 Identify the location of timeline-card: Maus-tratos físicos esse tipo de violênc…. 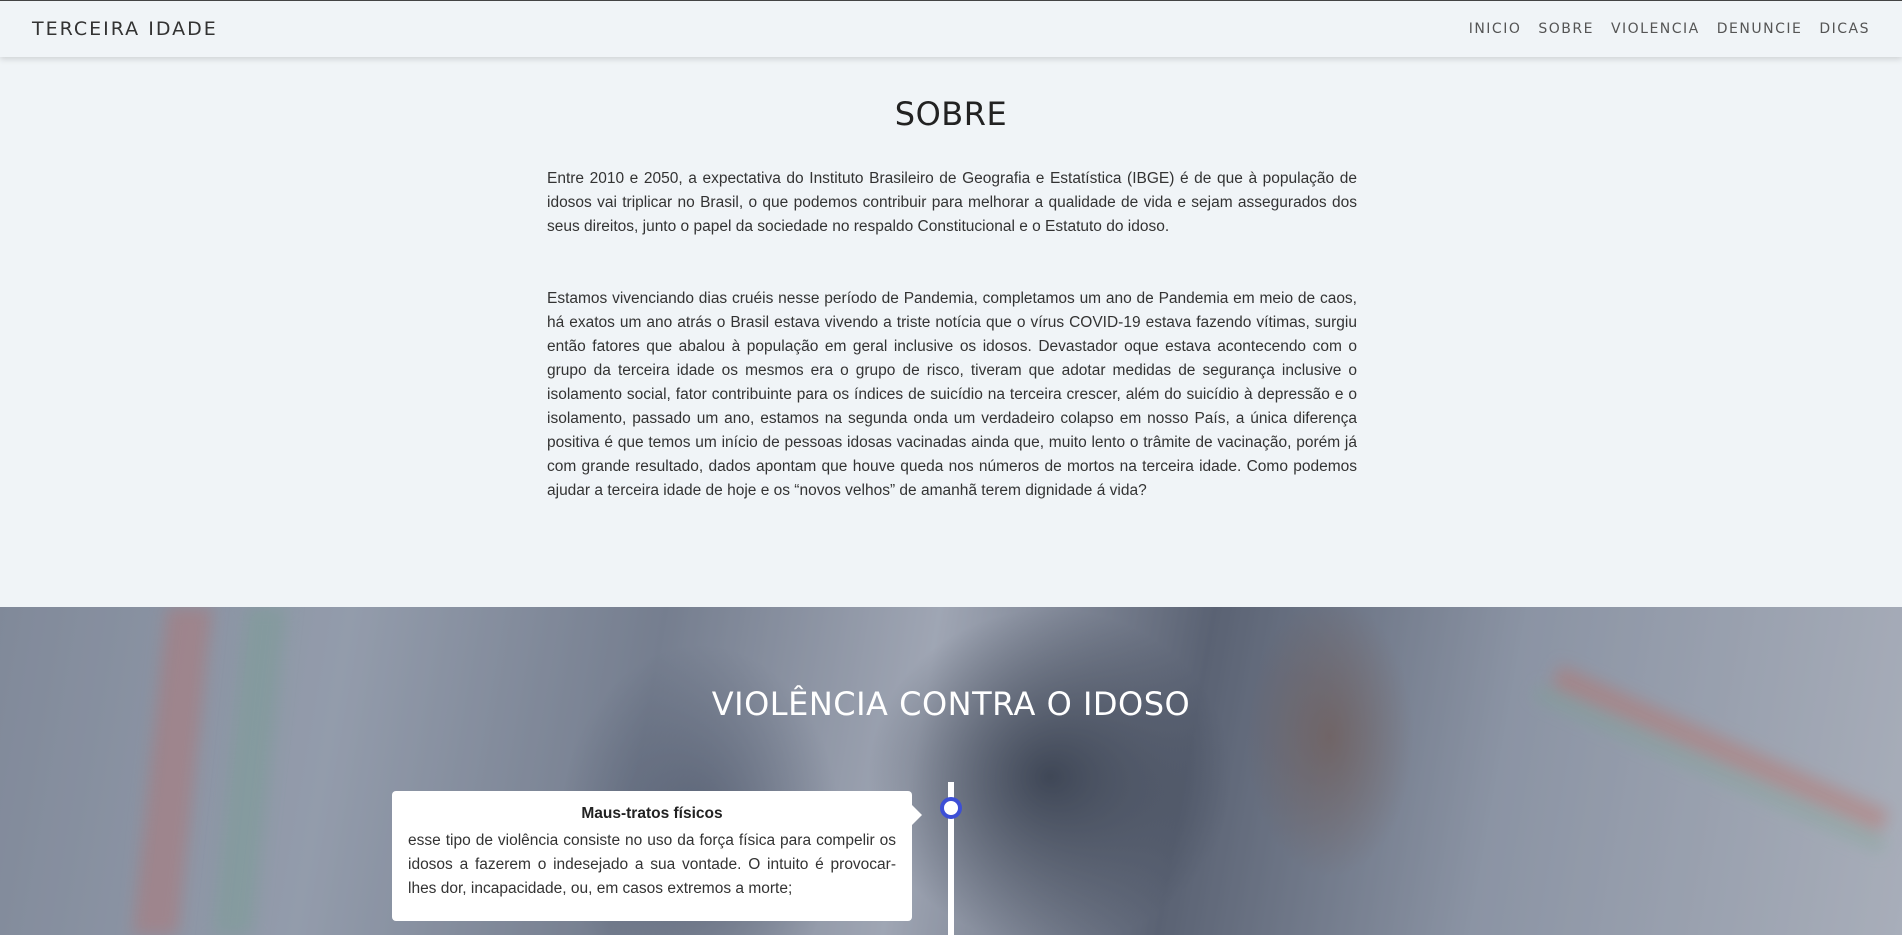
(657, 856).